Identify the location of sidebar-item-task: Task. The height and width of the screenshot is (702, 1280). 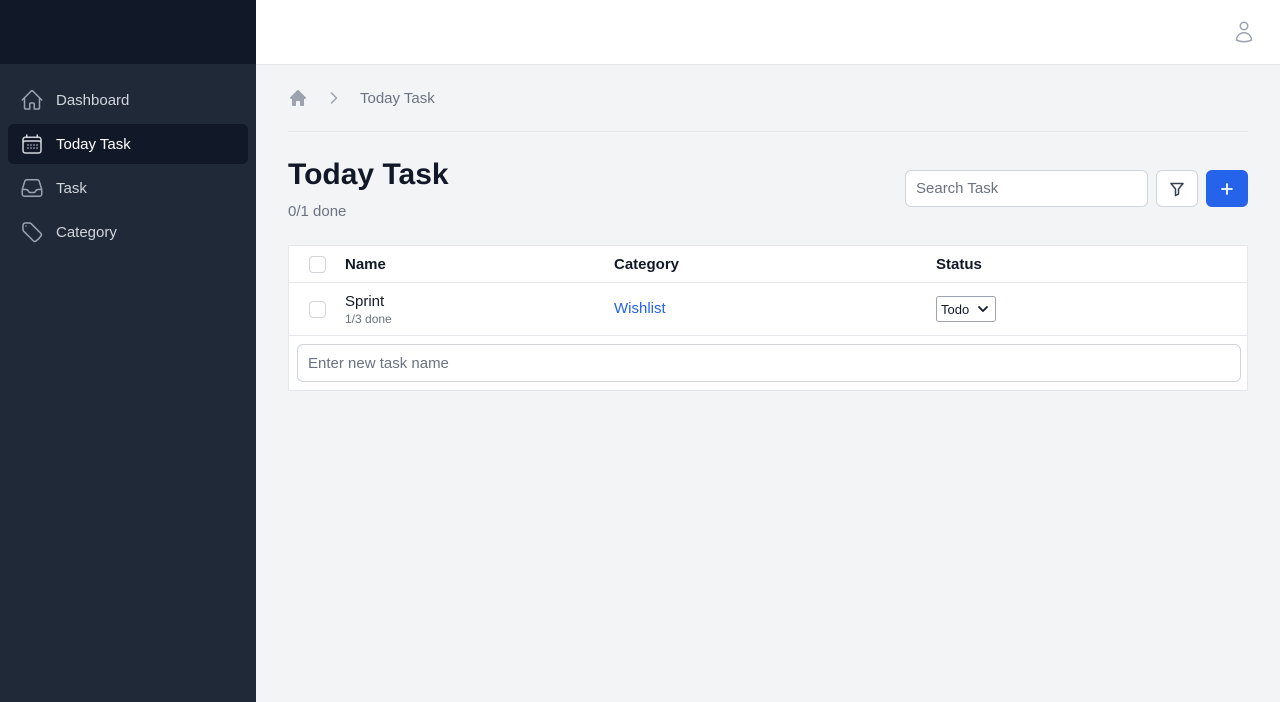
(128, 188).